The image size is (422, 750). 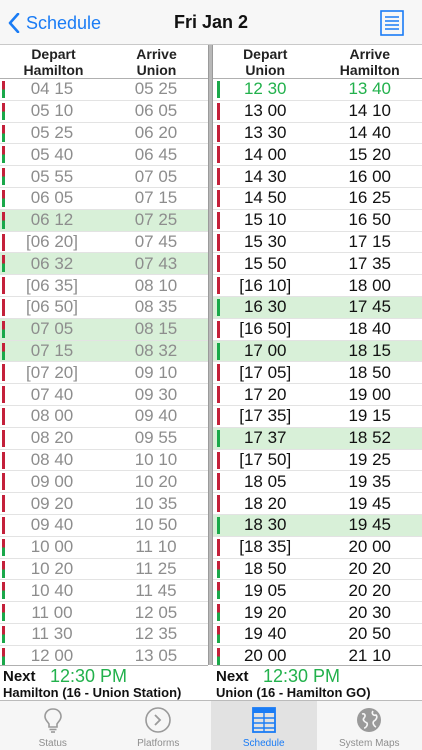 What do you see at coordinates (52, 438) in the screenshot?
I see `depart-time: 08 20` at bounding box center [52, 438].